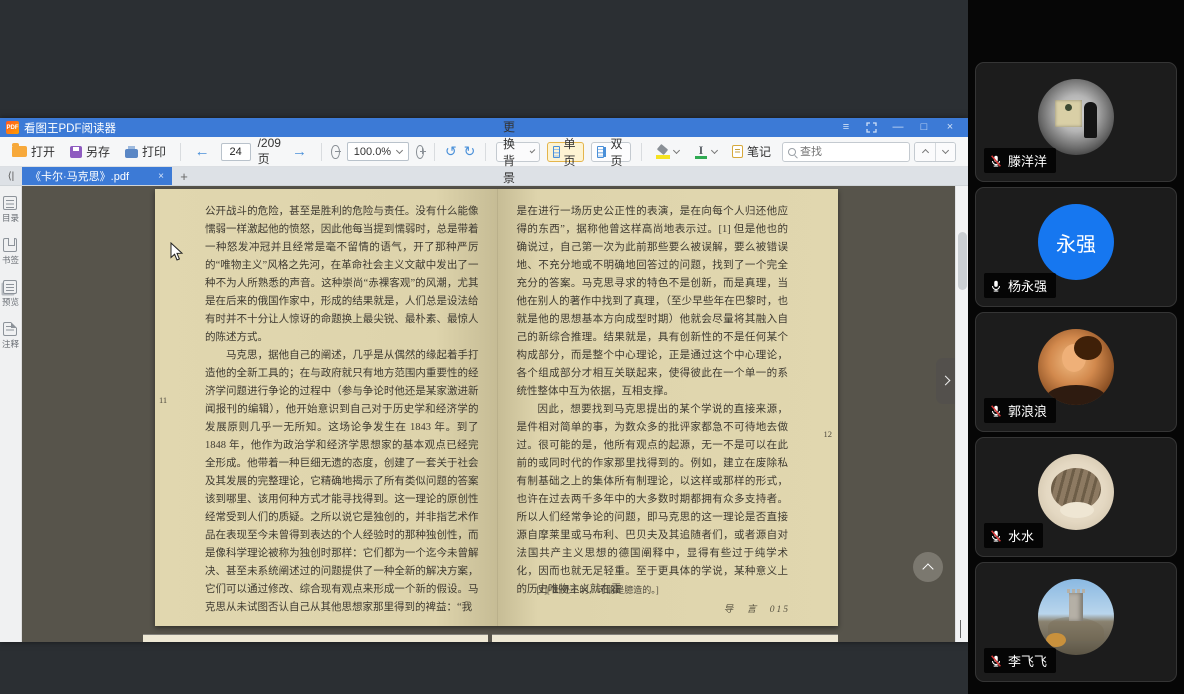  I want to click on participant-tile: 滕洋洋, so click(1076, 122).